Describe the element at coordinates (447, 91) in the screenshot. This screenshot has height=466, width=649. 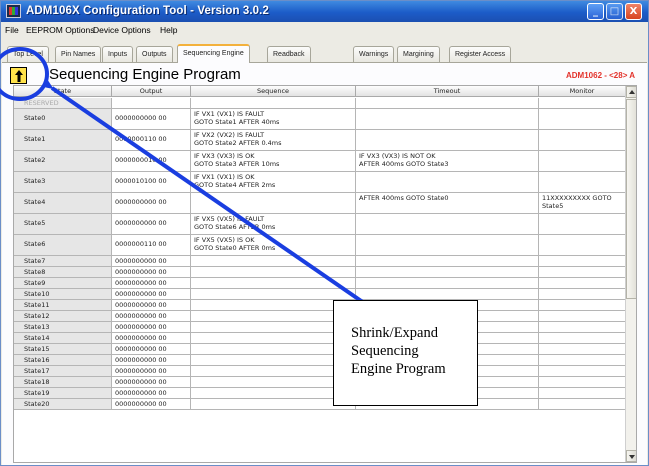
I see `column-header-timeout: Timeout` at that location.